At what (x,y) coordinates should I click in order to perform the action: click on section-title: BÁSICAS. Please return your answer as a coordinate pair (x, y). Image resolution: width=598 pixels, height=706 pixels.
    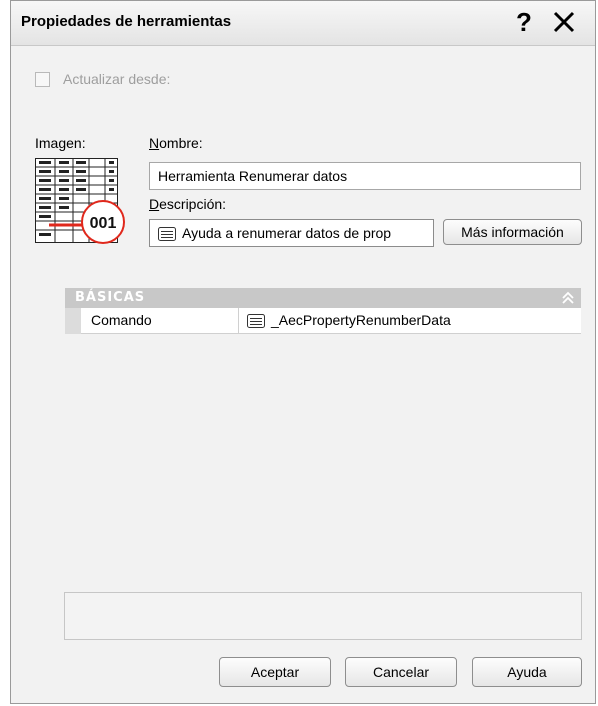
    Looking at the image, I should click on (110, 297).